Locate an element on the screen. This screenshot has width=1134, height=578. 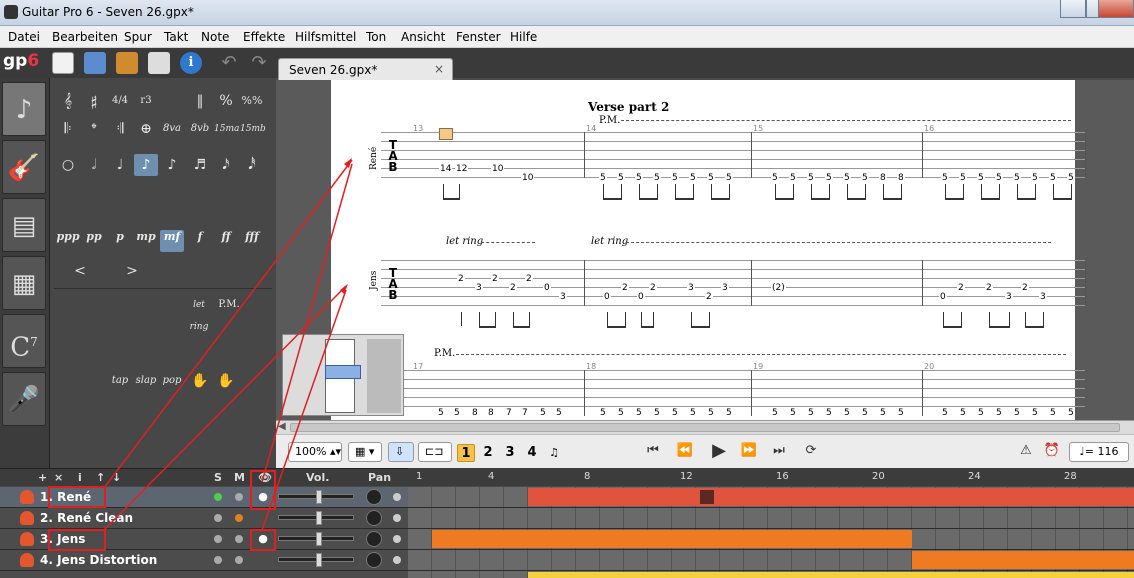
annotation-arrows is located at coordinates (228, 344).